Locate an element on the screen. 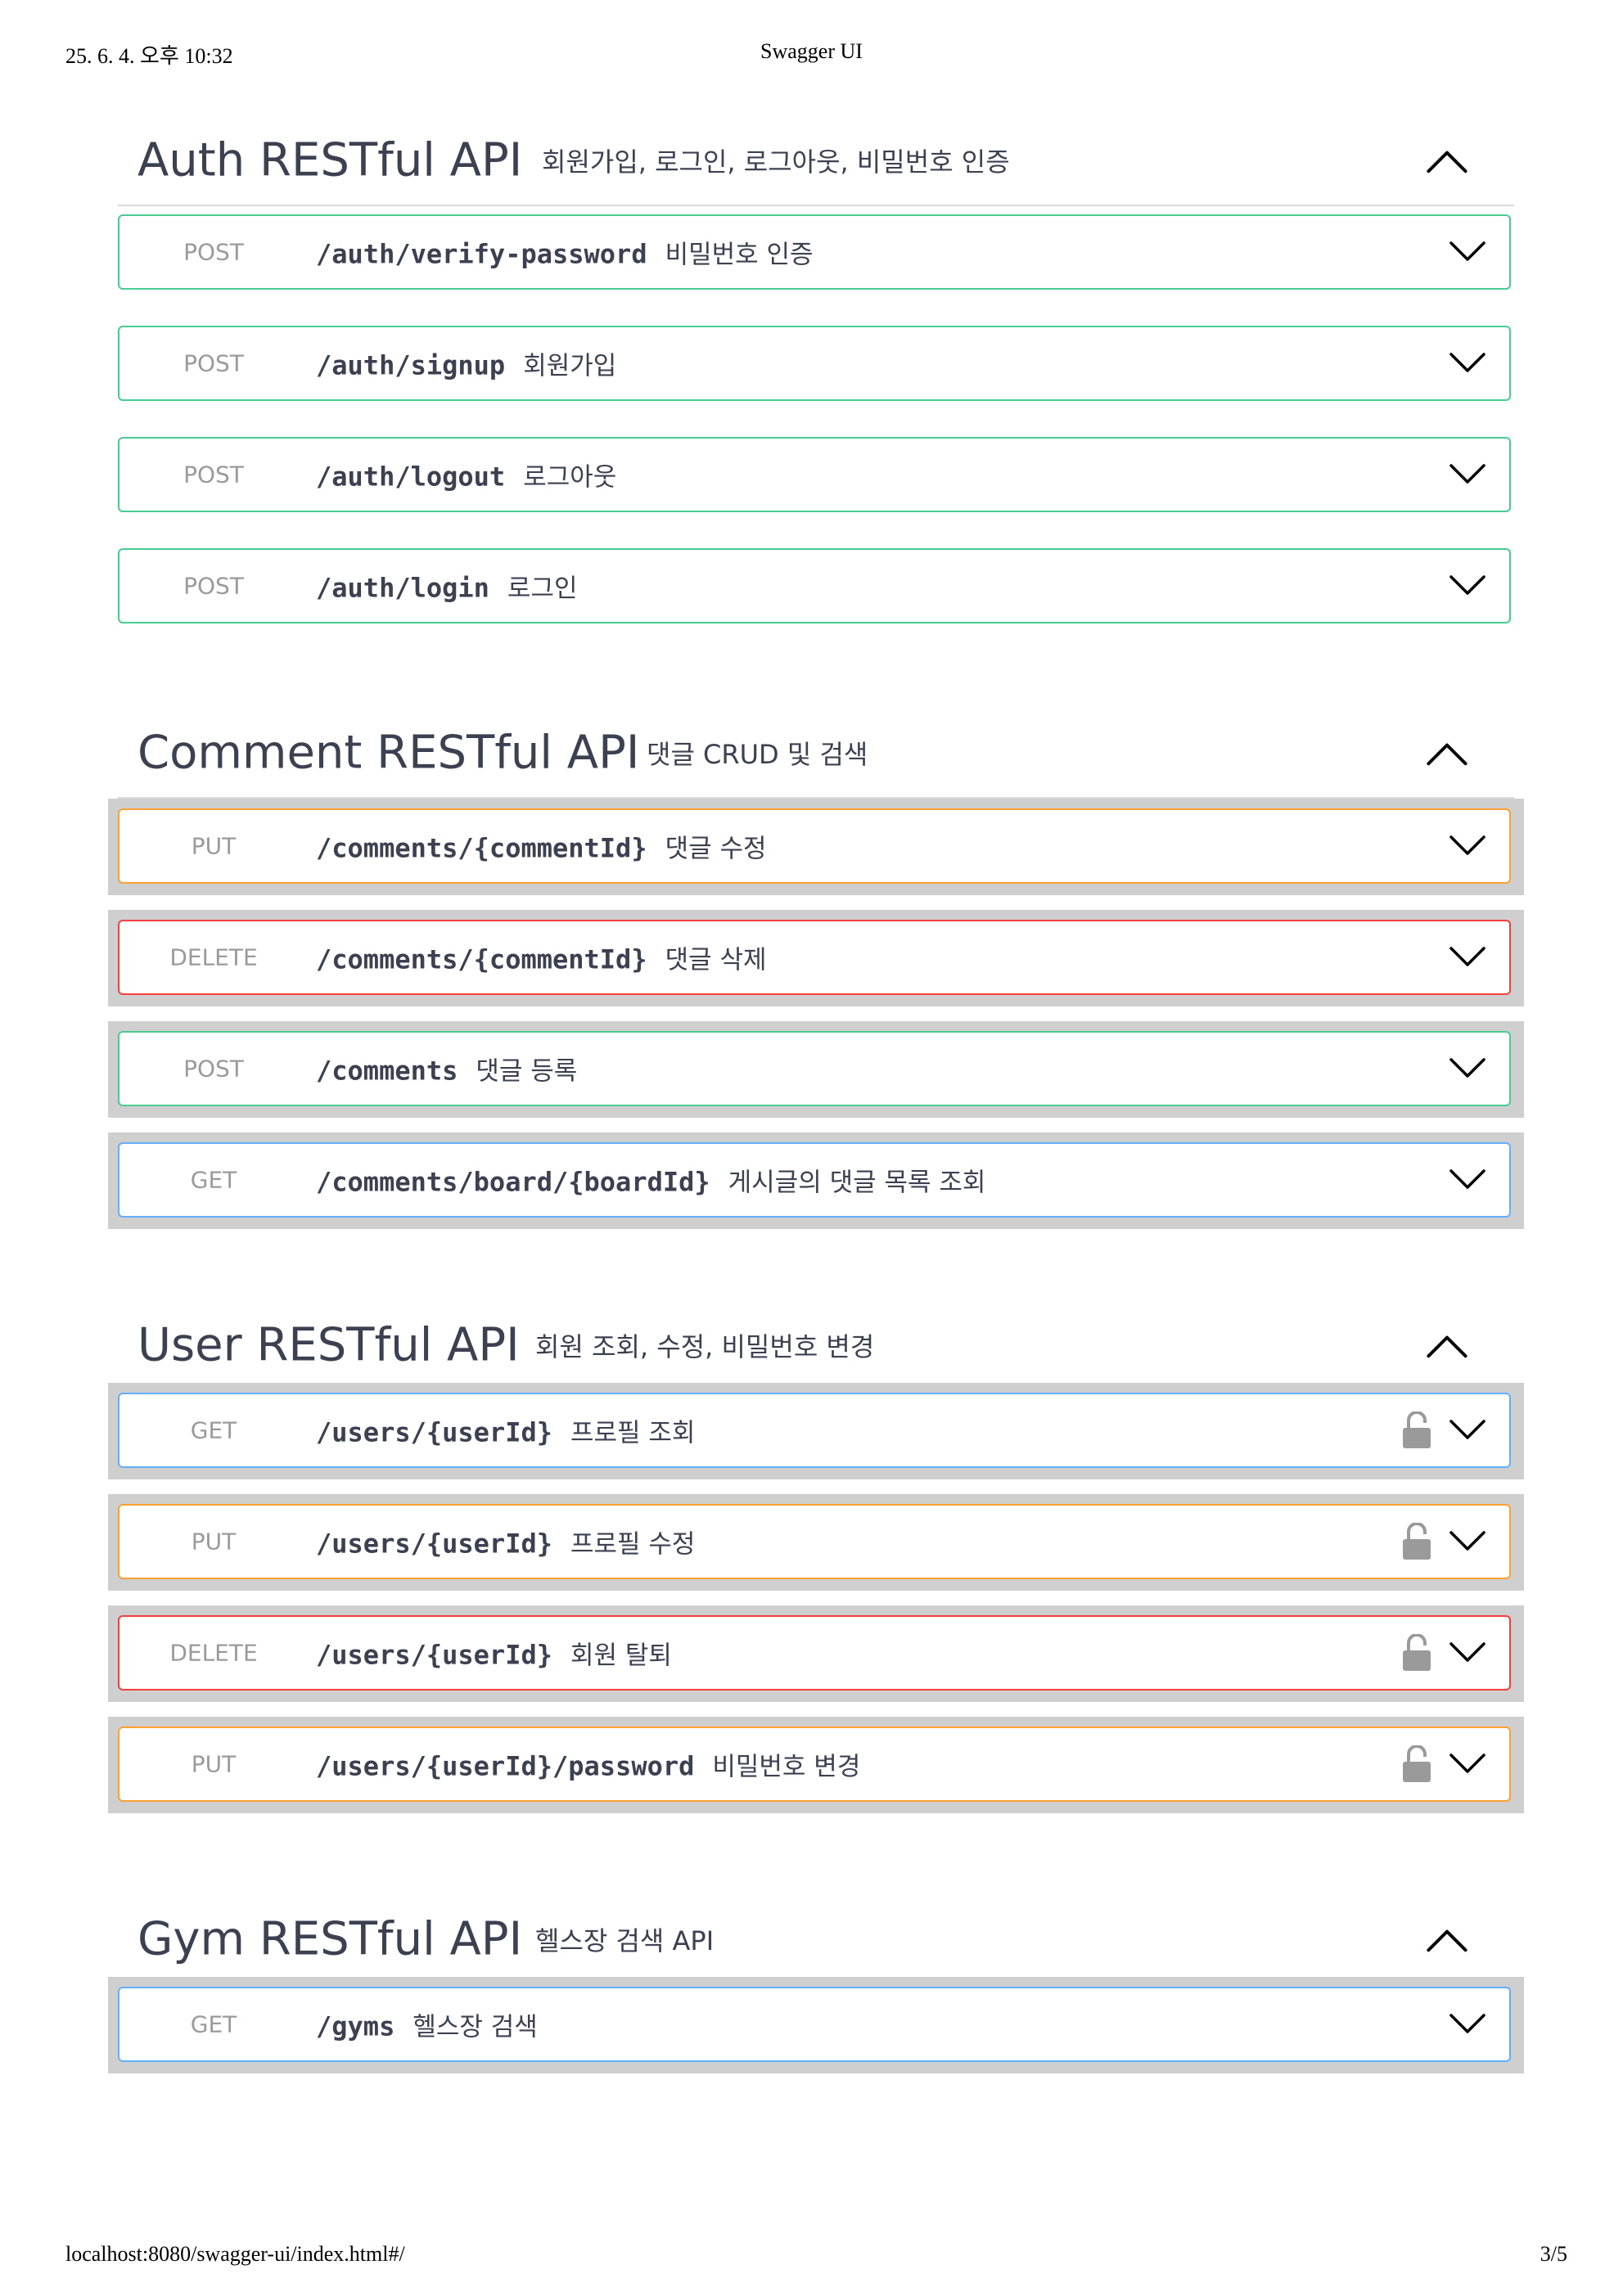  operation-row: PUT/users/{userId} 프로필 수정 is located at coordinates (816, 1542).